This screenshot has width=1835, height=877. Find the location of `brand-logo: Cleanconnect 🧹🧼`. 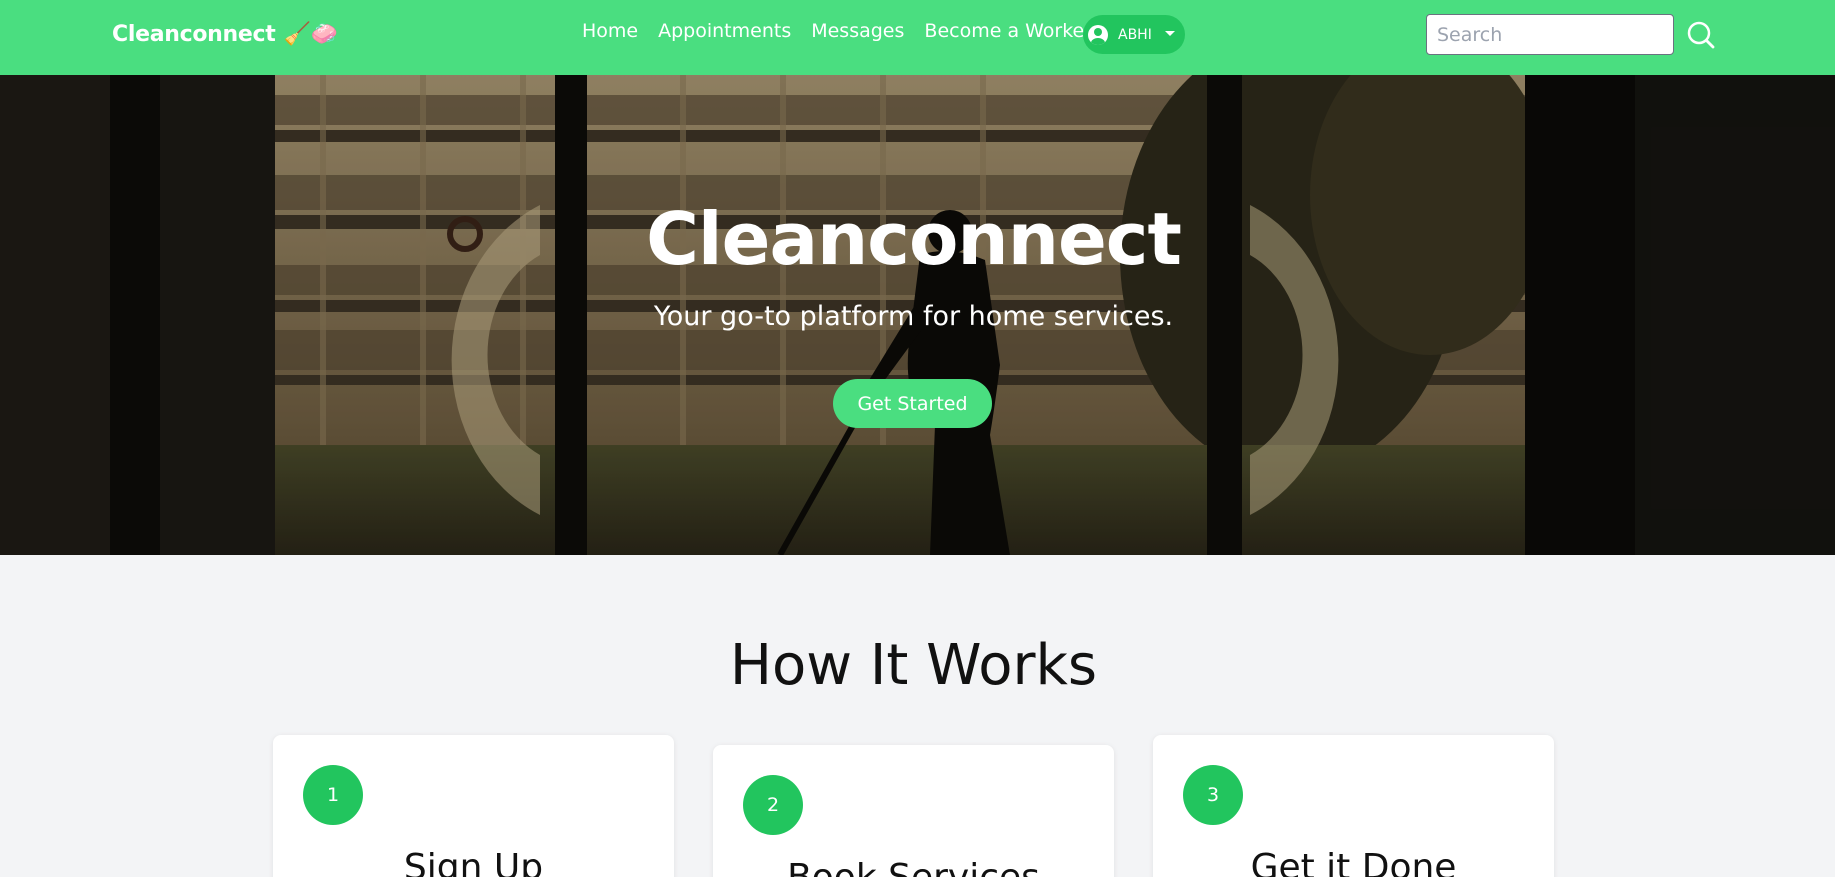

brand-logo: Cleanconnect 🧹🧼 is located at coordinates (225, 34).